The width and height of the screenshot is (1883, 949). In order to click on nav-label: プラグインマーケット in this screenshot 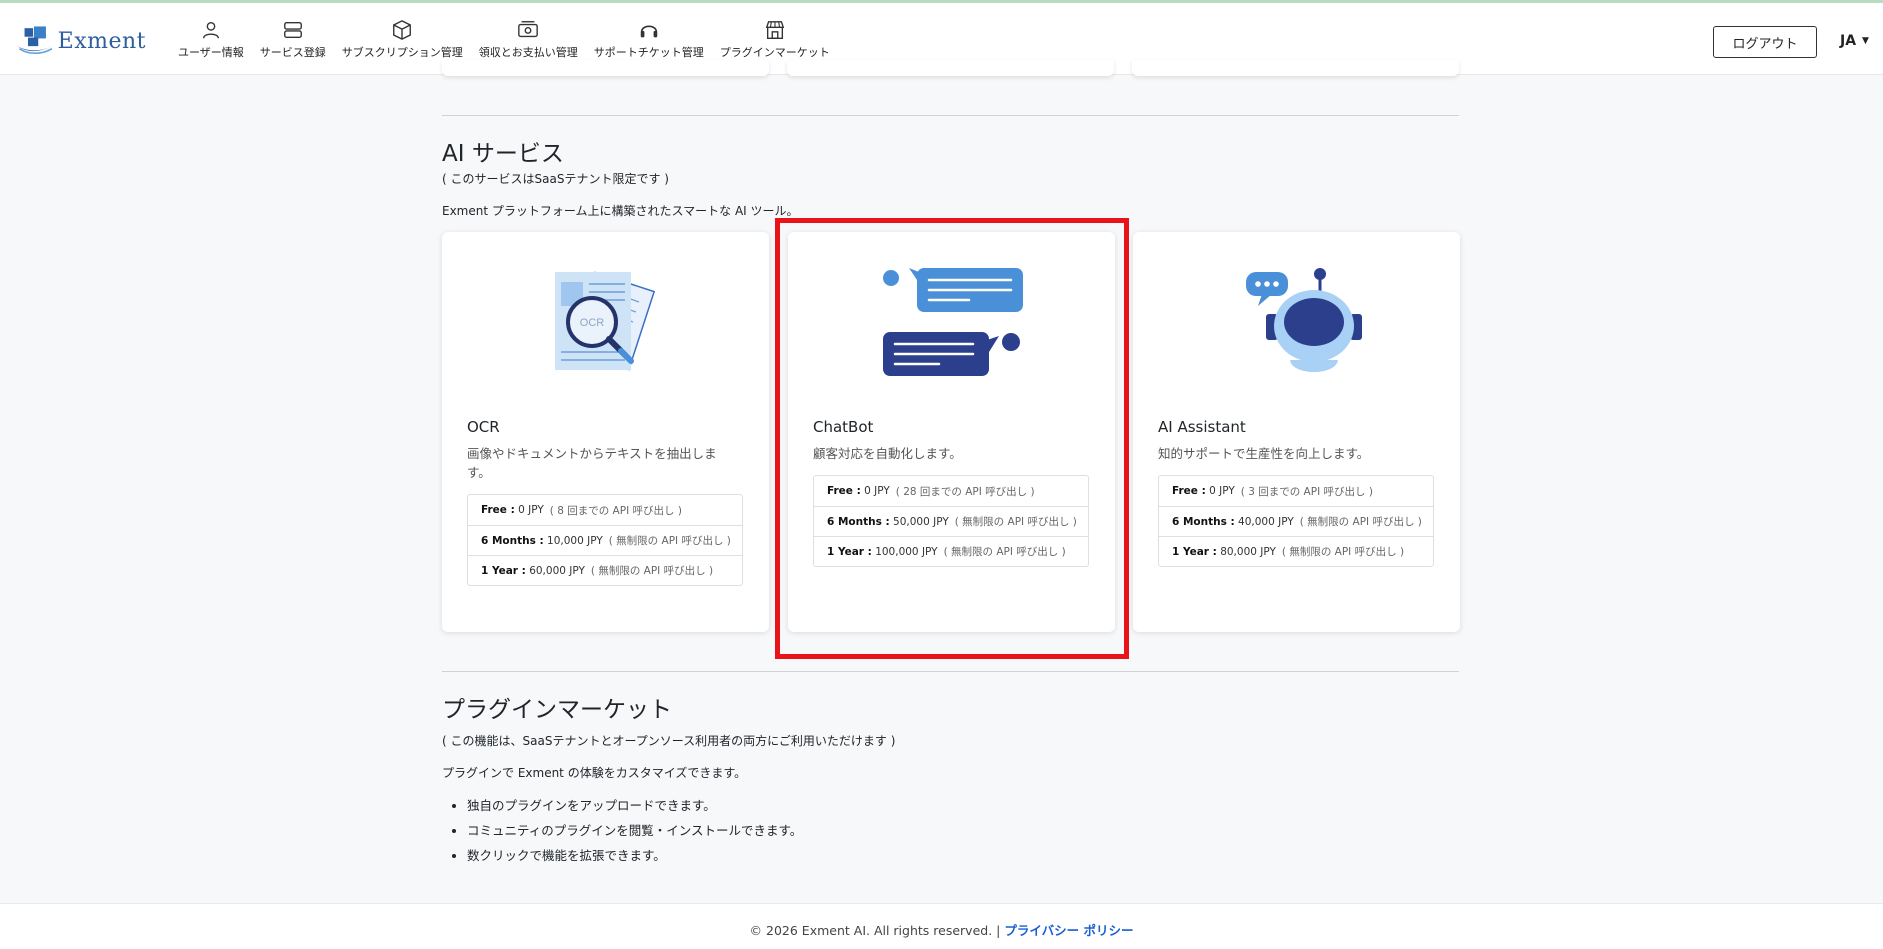, I will do `click(774, 52)`.